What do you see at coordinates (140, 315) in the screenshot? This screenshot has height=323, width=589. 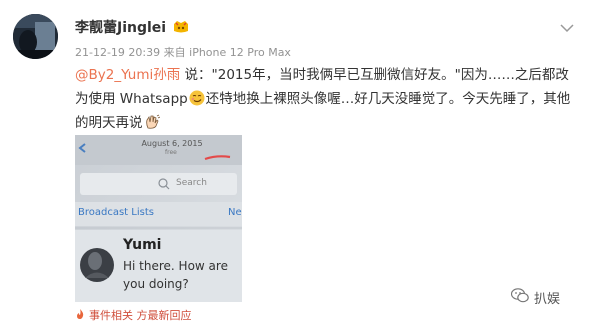 I see `topic-tag-label: 事件相关 方最新回应` at bounding box center [140, 315].